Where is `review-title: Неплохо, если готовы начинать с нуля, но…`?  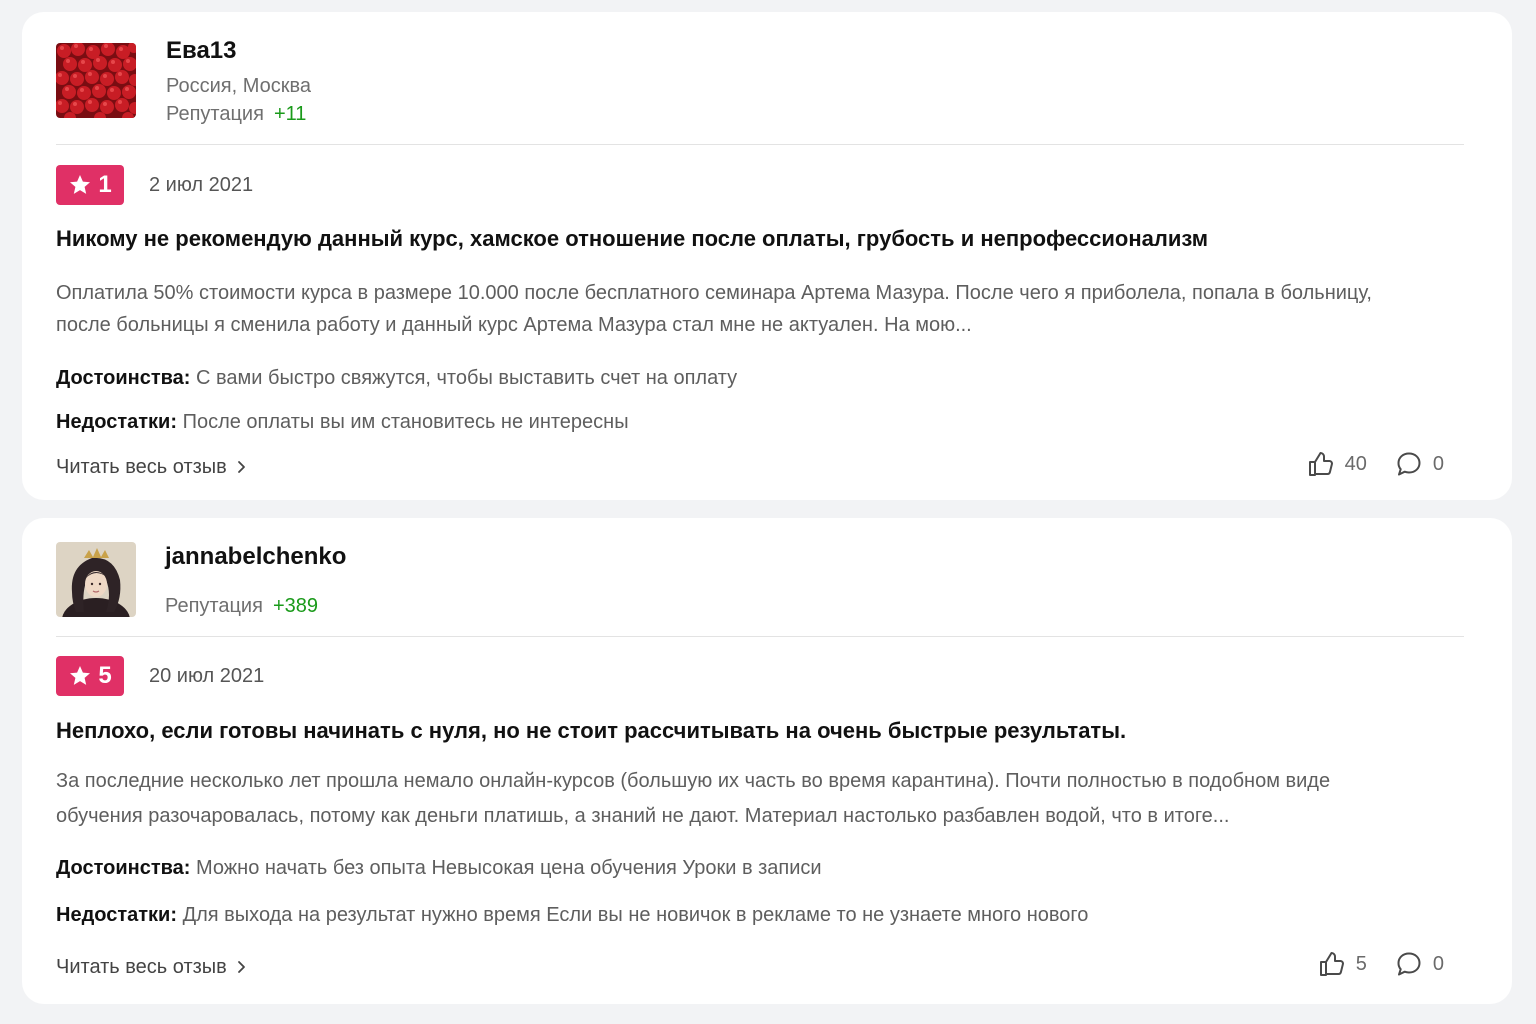 review-title: Неплохо, если готовы начинать с нуля, но… is located at coordinates (754, 731).